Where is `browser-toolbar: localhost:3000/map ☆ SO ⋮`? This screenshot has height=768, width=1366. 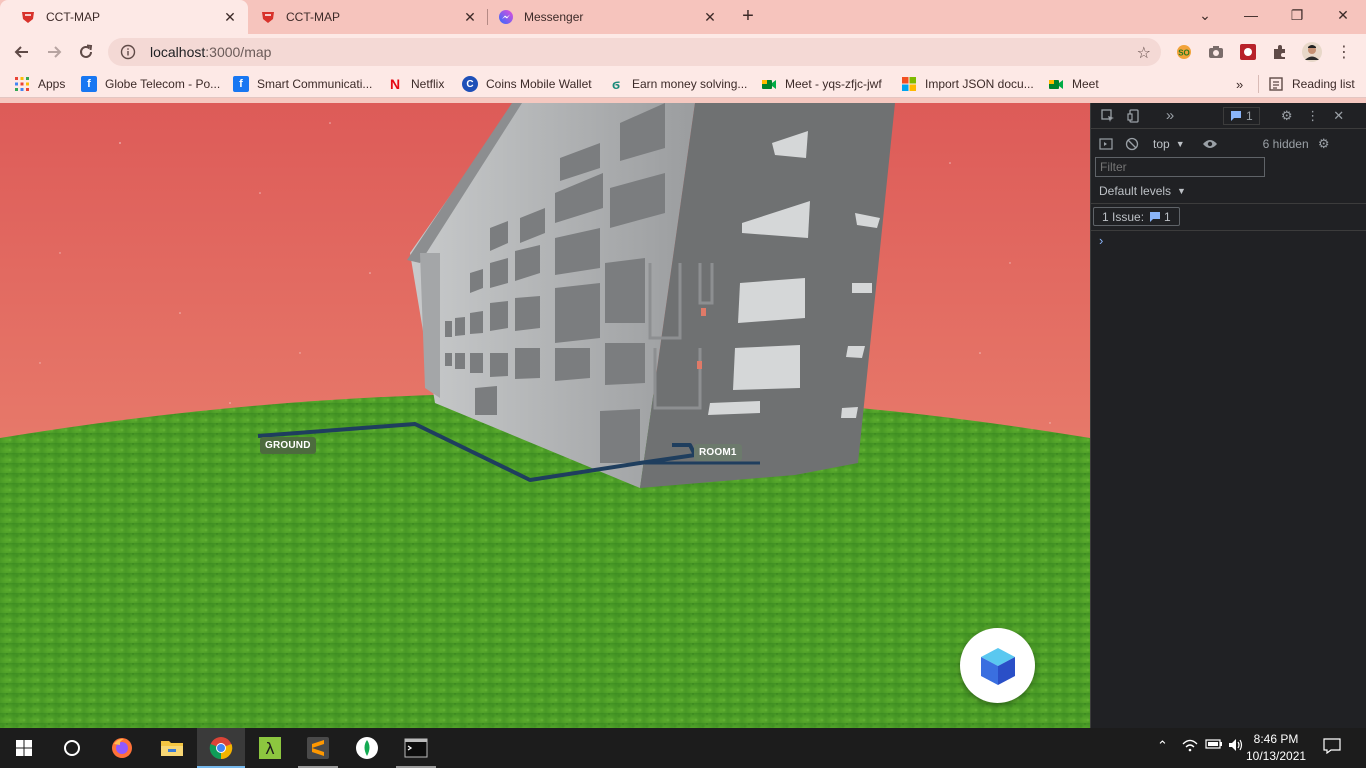 browser-toolbar: localhost:3000/map ☆ SO ⋮ is located at coordinates (683, 52).